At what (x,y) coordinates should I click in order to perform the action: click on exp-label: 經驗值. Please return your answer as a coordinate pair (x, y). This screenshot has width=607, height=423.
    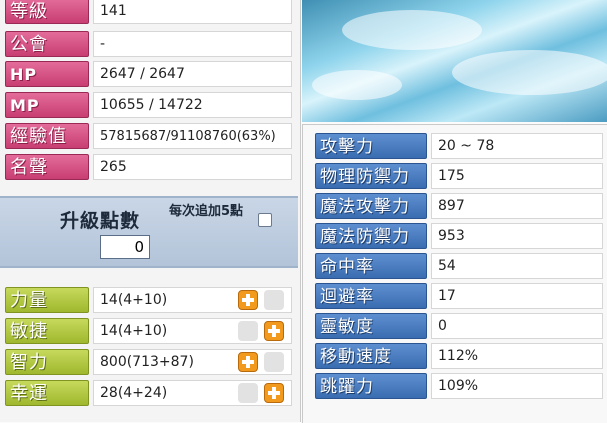
    Looking at the image, I should click on (47, 136).